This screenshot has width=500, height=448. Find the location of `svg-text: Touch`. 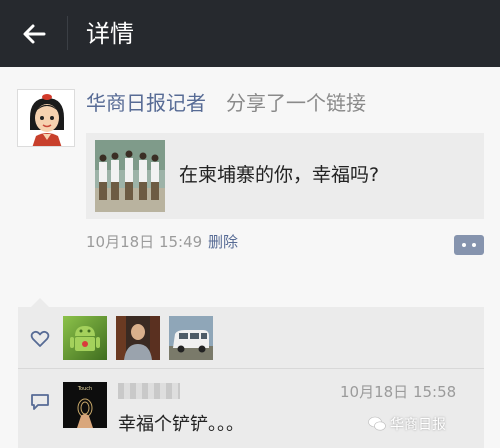

svg-text: Touch is located at coordinates (84, 389).